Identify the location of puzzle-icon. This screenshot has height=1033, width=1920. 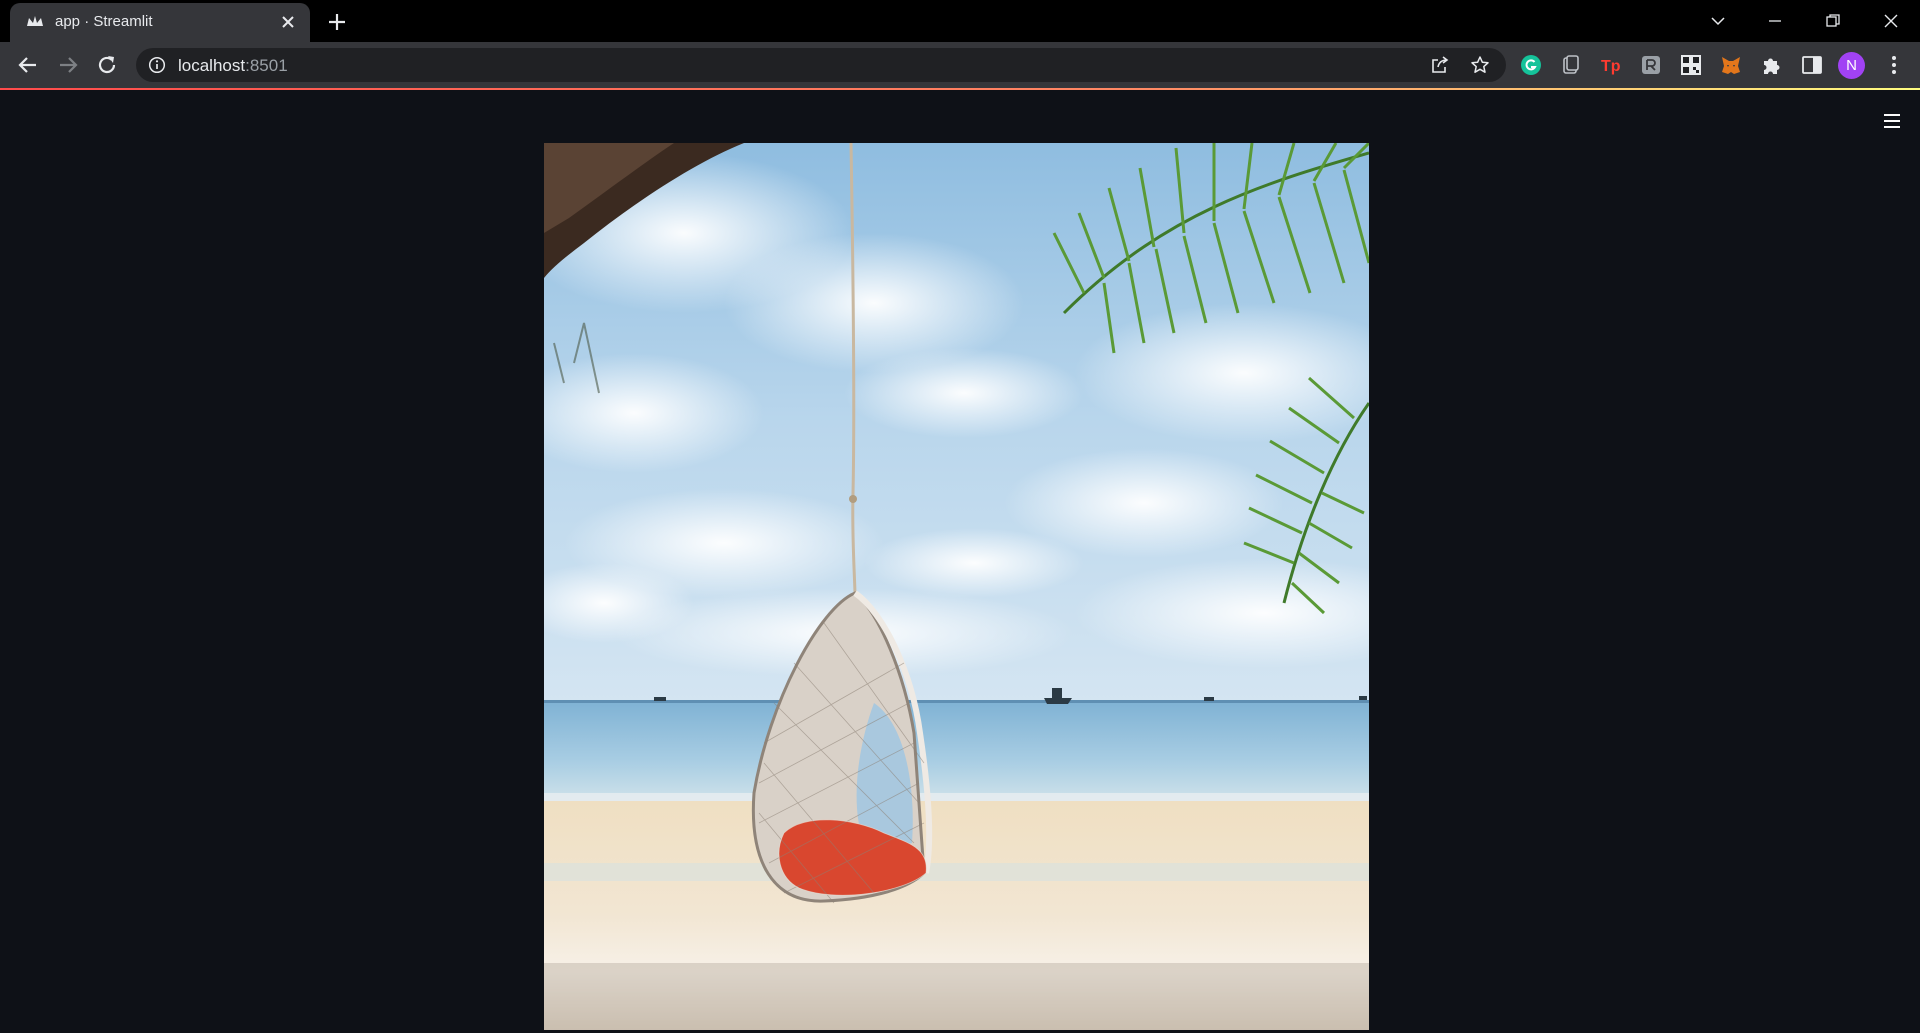
(1772, 65).